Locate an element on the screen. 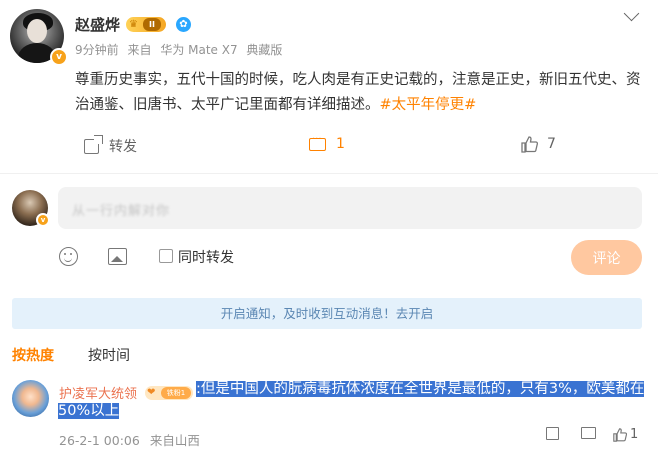  repost-checkbox is located at coordinates (166, 256).